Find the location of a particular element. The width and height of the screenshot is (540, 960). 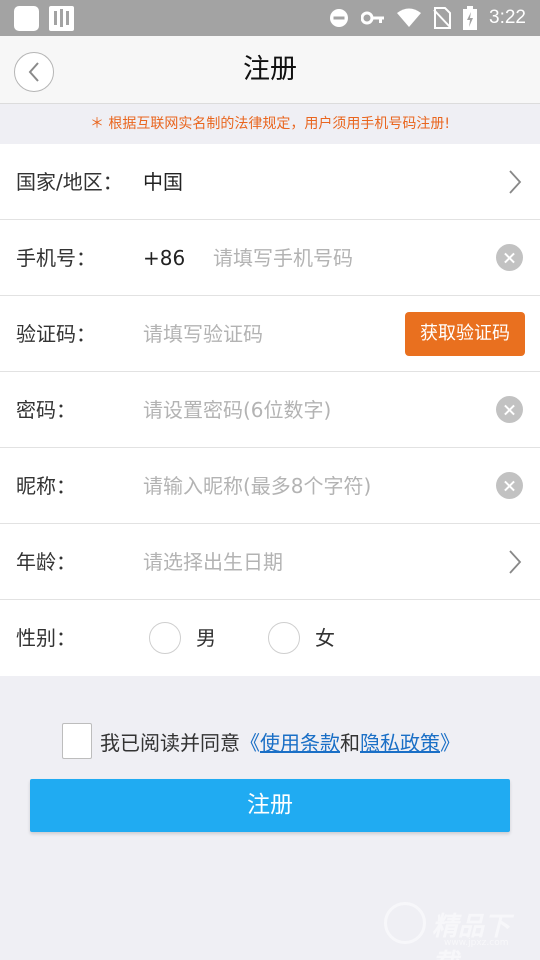

gender-female-radio is located at coordinates (284, 638).